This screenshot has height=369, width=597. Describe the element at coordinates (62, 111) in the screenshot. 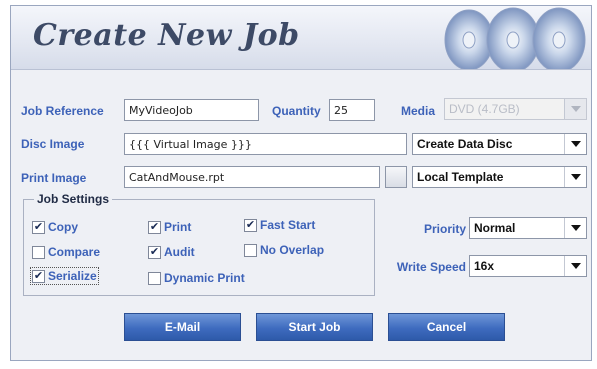

I see `job-reference-label: Job Reference` at that location.